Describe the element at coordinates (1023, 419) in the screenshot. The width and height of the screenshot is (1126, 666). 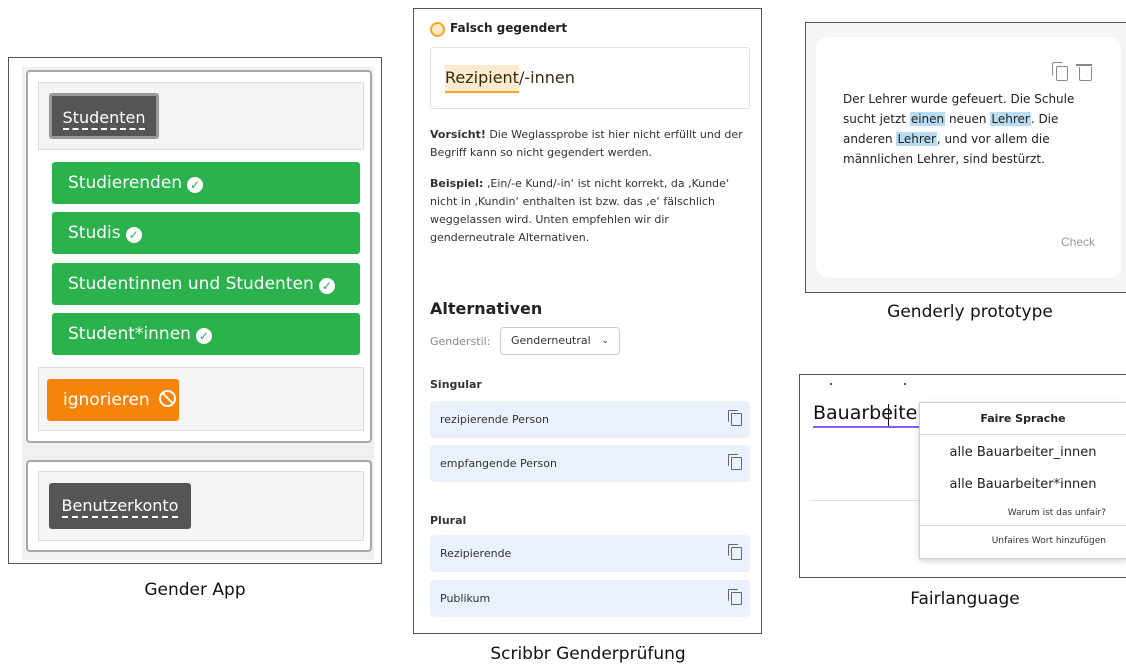
I see `menu-title: Faire Sprache` at that location.